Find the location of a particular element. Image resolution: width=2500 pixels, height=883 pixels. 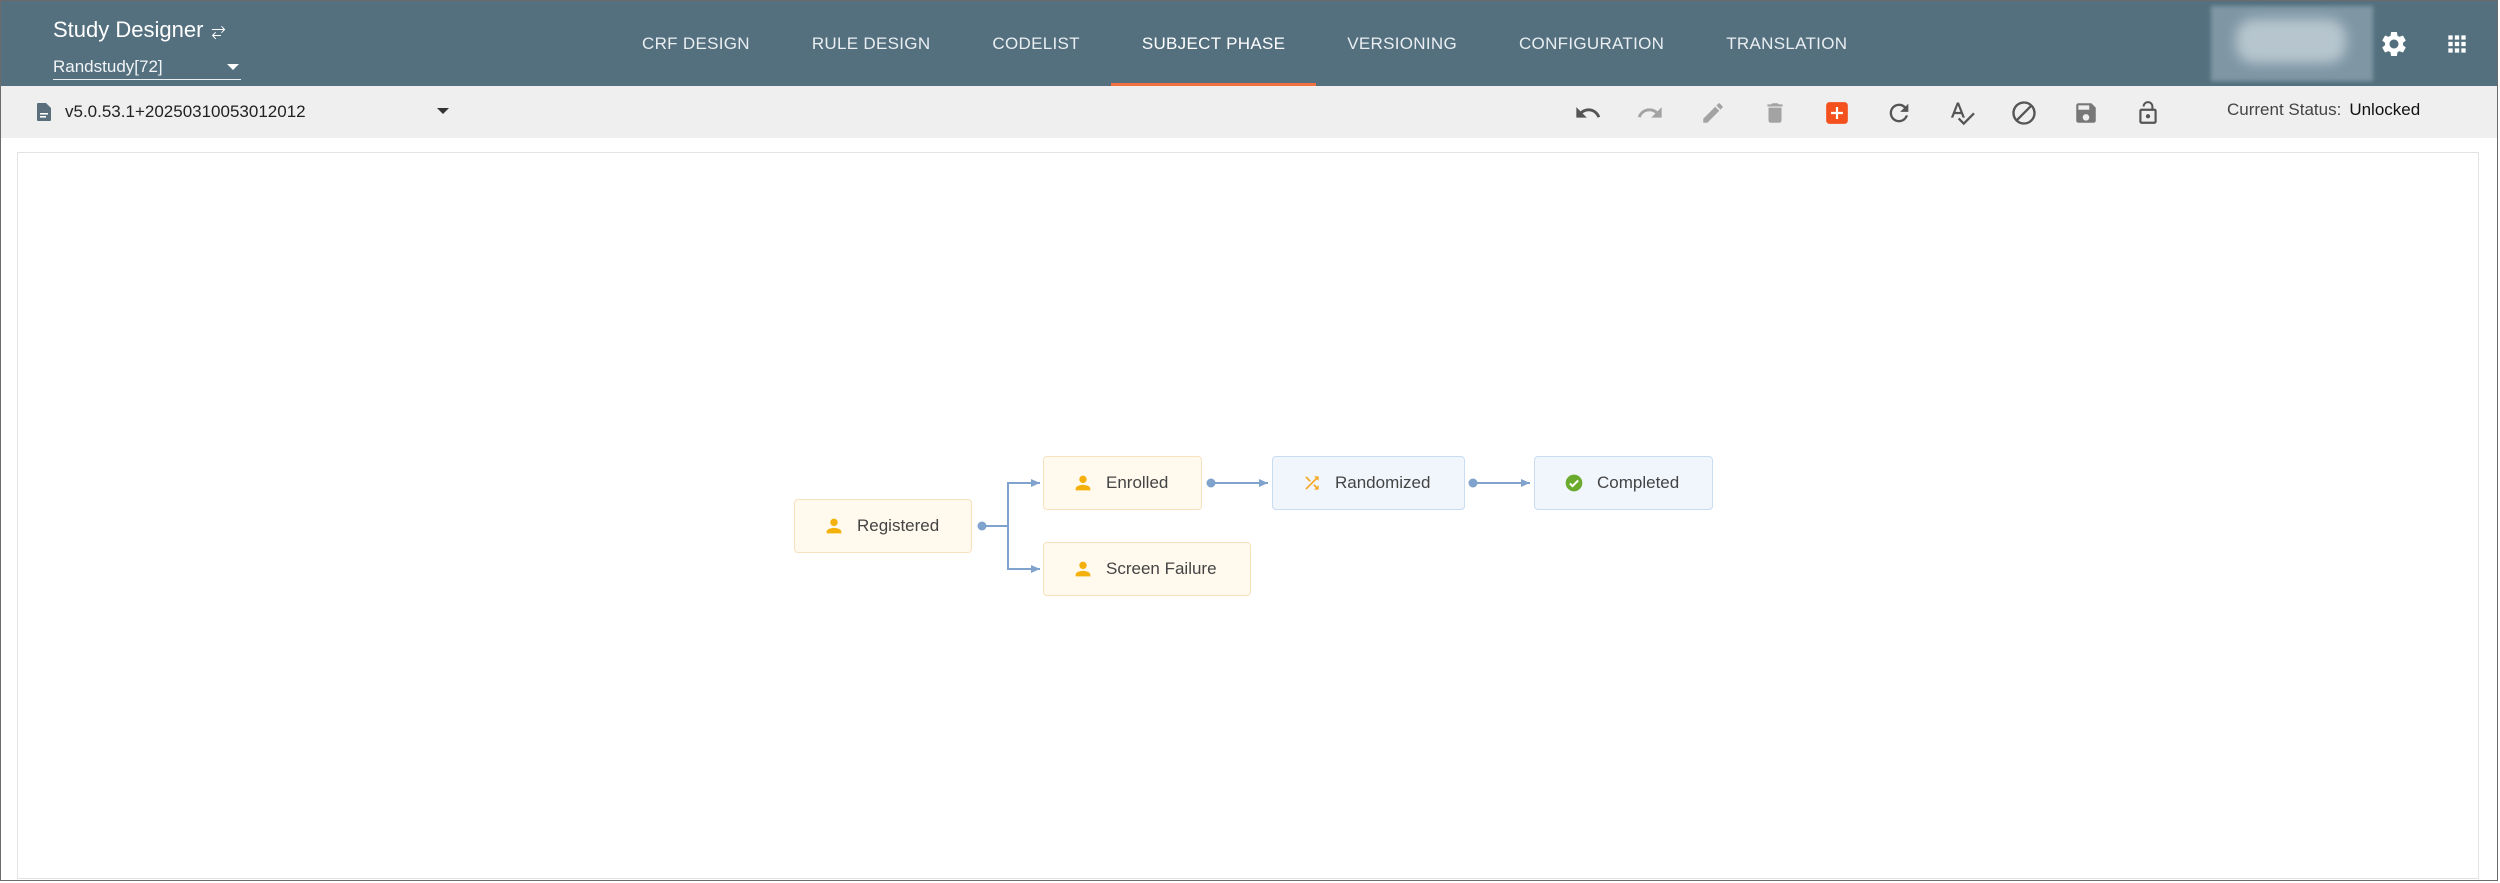

tab-subject-phase: SUBJECT PHASE is located at coordinates (1213, 43).